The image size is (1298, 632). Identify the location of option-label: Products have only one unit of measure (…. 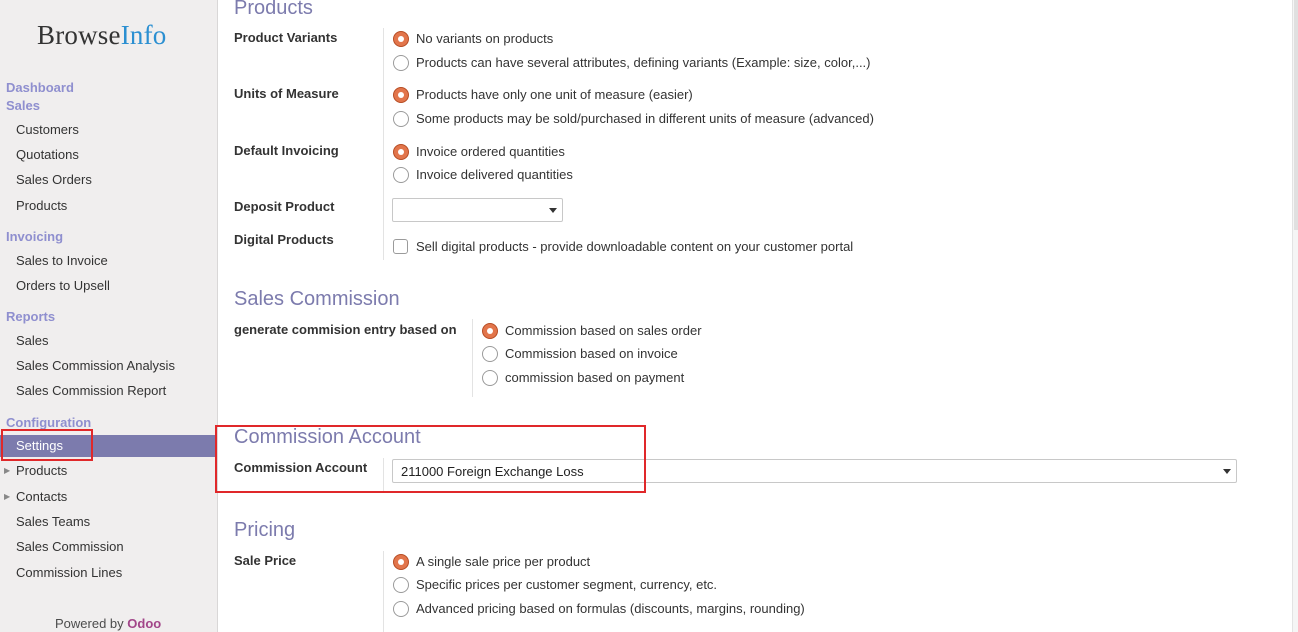
(554, 94).